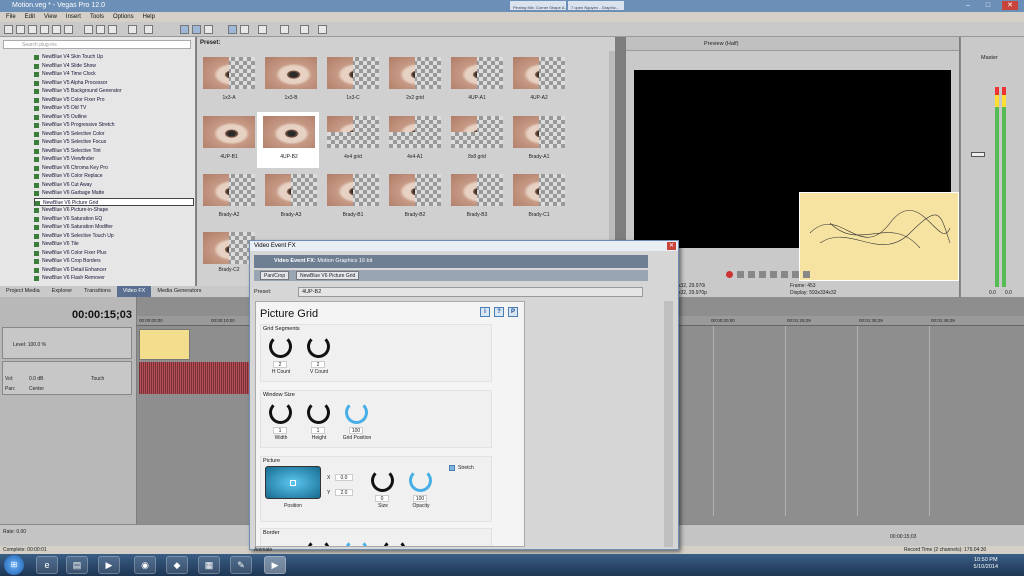 The width and height of the screenshot is (1024, 576). Describe the element at coordinates (244, 29) in the screenshot. I see `auto-crossfade-icon` at that location.